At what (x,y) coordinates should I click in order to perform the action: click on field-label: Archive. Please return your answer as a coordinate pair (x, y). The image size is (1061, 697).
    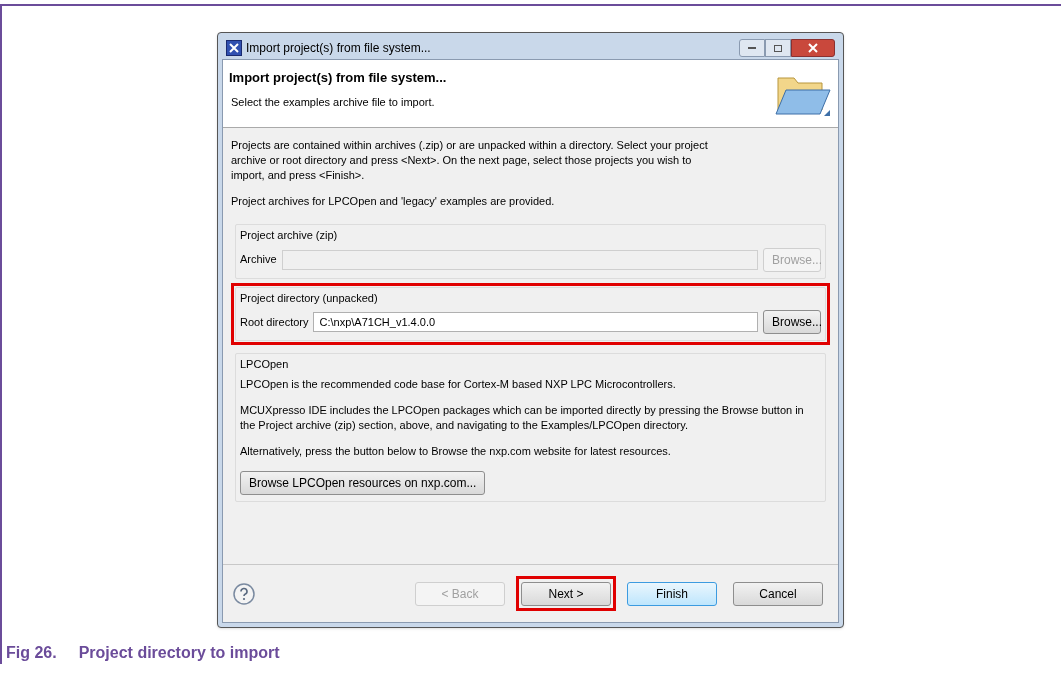
    Looking at the image, I should click on (258, 260).